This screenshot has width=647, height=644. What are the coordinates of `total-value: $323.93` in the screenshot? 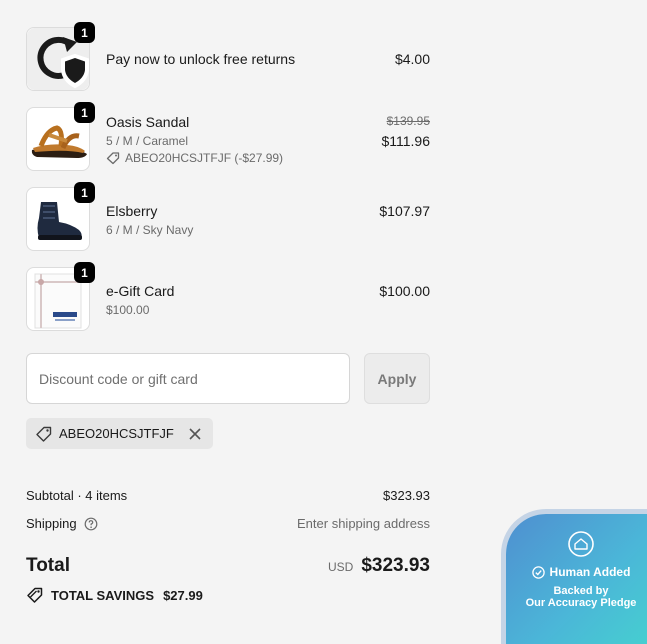 It's located at (395, 565).